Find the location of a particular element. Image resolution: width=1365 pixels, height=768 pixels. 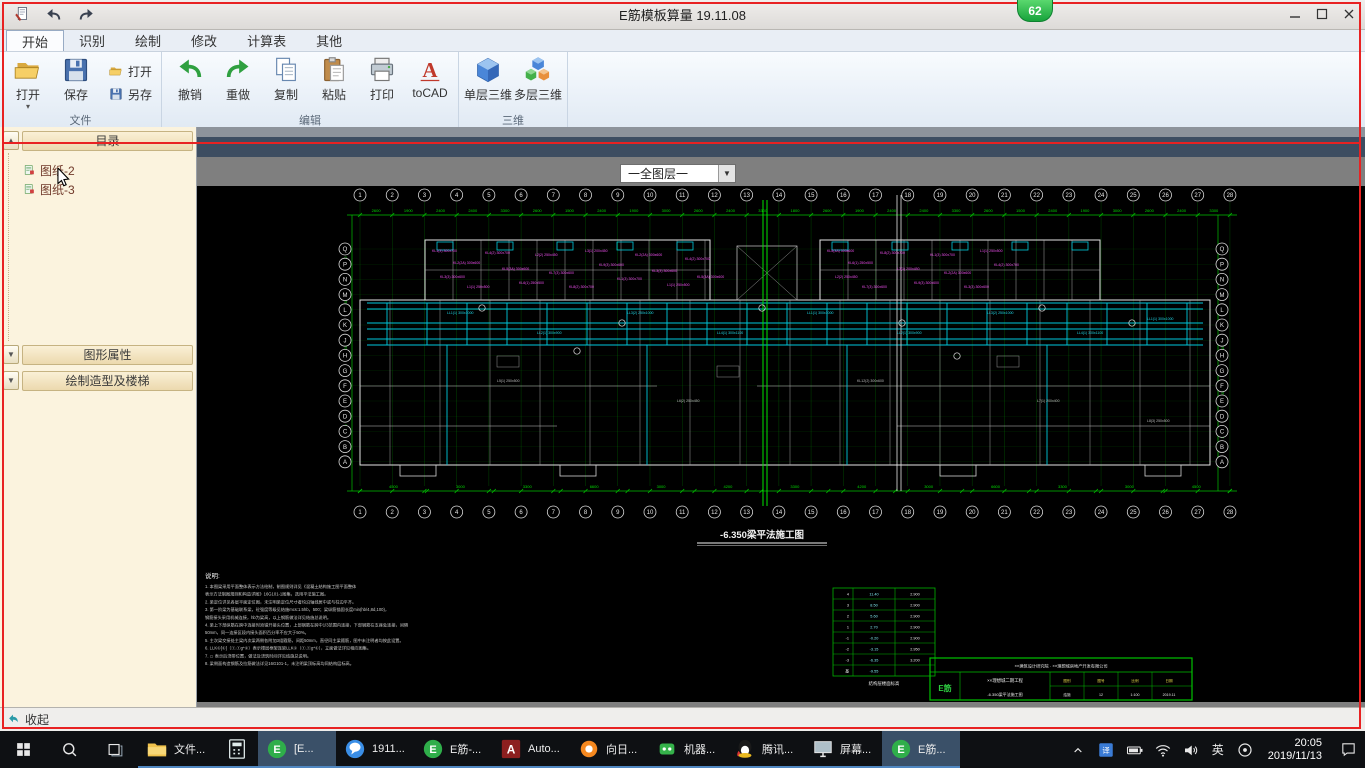

clock-time: 20:05 is located at coordinates (1308, 742).